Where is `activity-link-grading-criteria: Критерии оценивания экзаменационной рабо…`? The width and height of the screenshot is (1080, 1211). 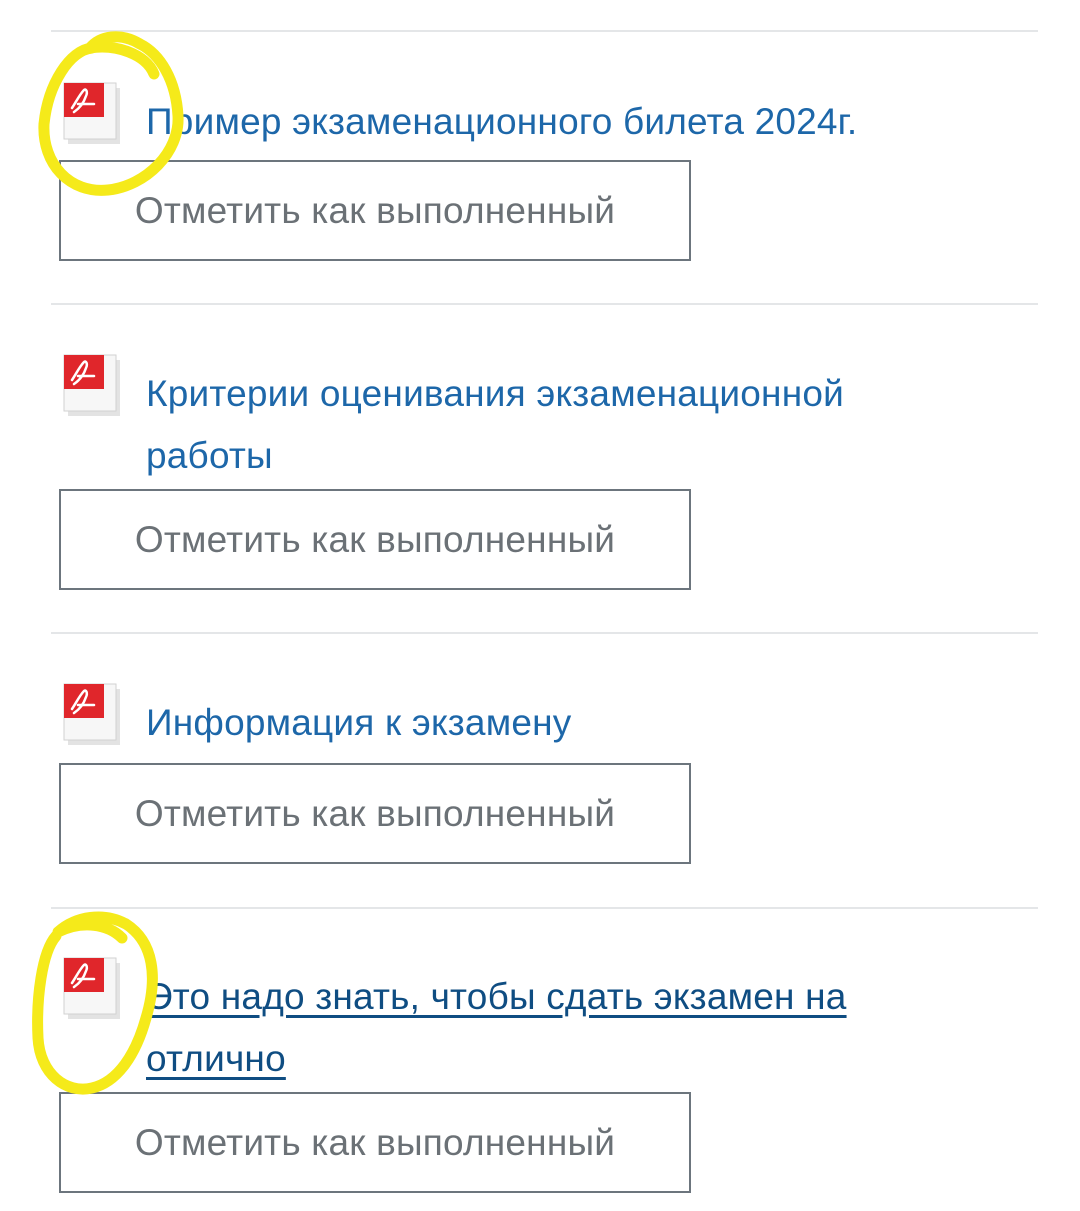
activity-link-grading-criteria: Критерии оценивания экзаменационной рабо… is located at coordinates (571, 425).